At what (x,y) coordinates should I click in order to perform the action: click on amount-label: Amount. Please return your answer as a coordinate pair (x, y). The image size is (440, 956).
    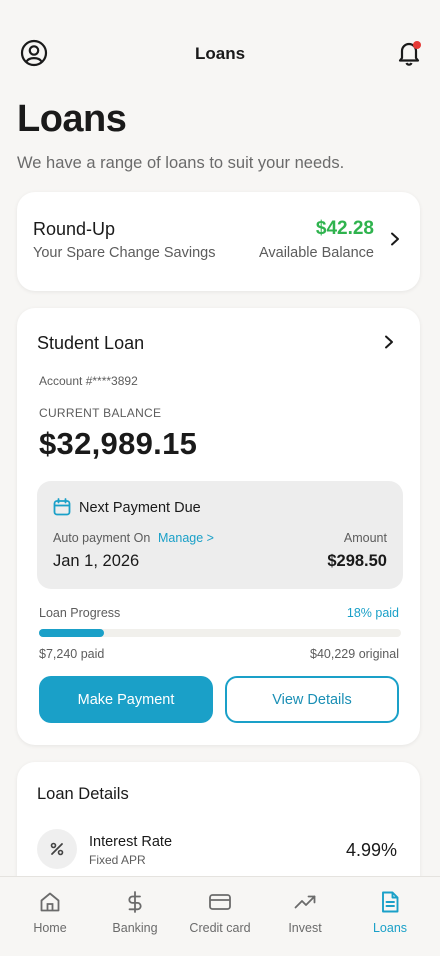
    Looking at the image, I should click on (365, 538).